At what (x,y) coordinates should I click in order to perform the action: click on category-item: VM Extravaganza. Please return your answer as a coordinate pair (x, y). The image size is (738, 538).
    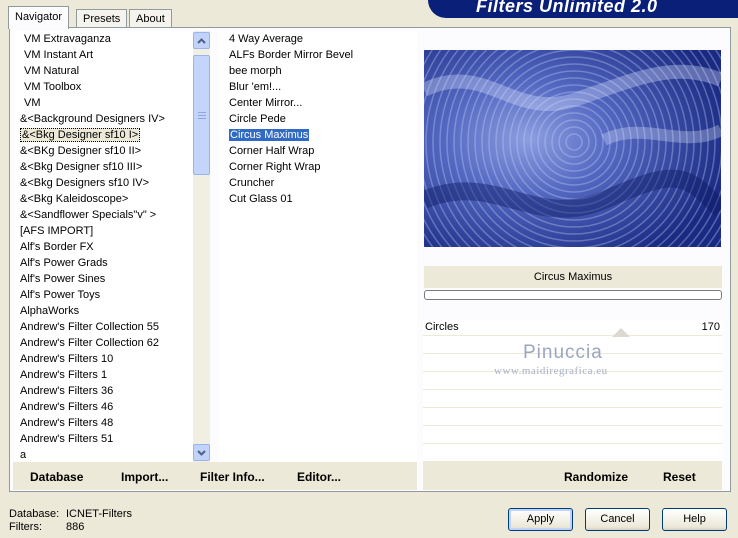
    Looking at the image, I should click on (103, 39).